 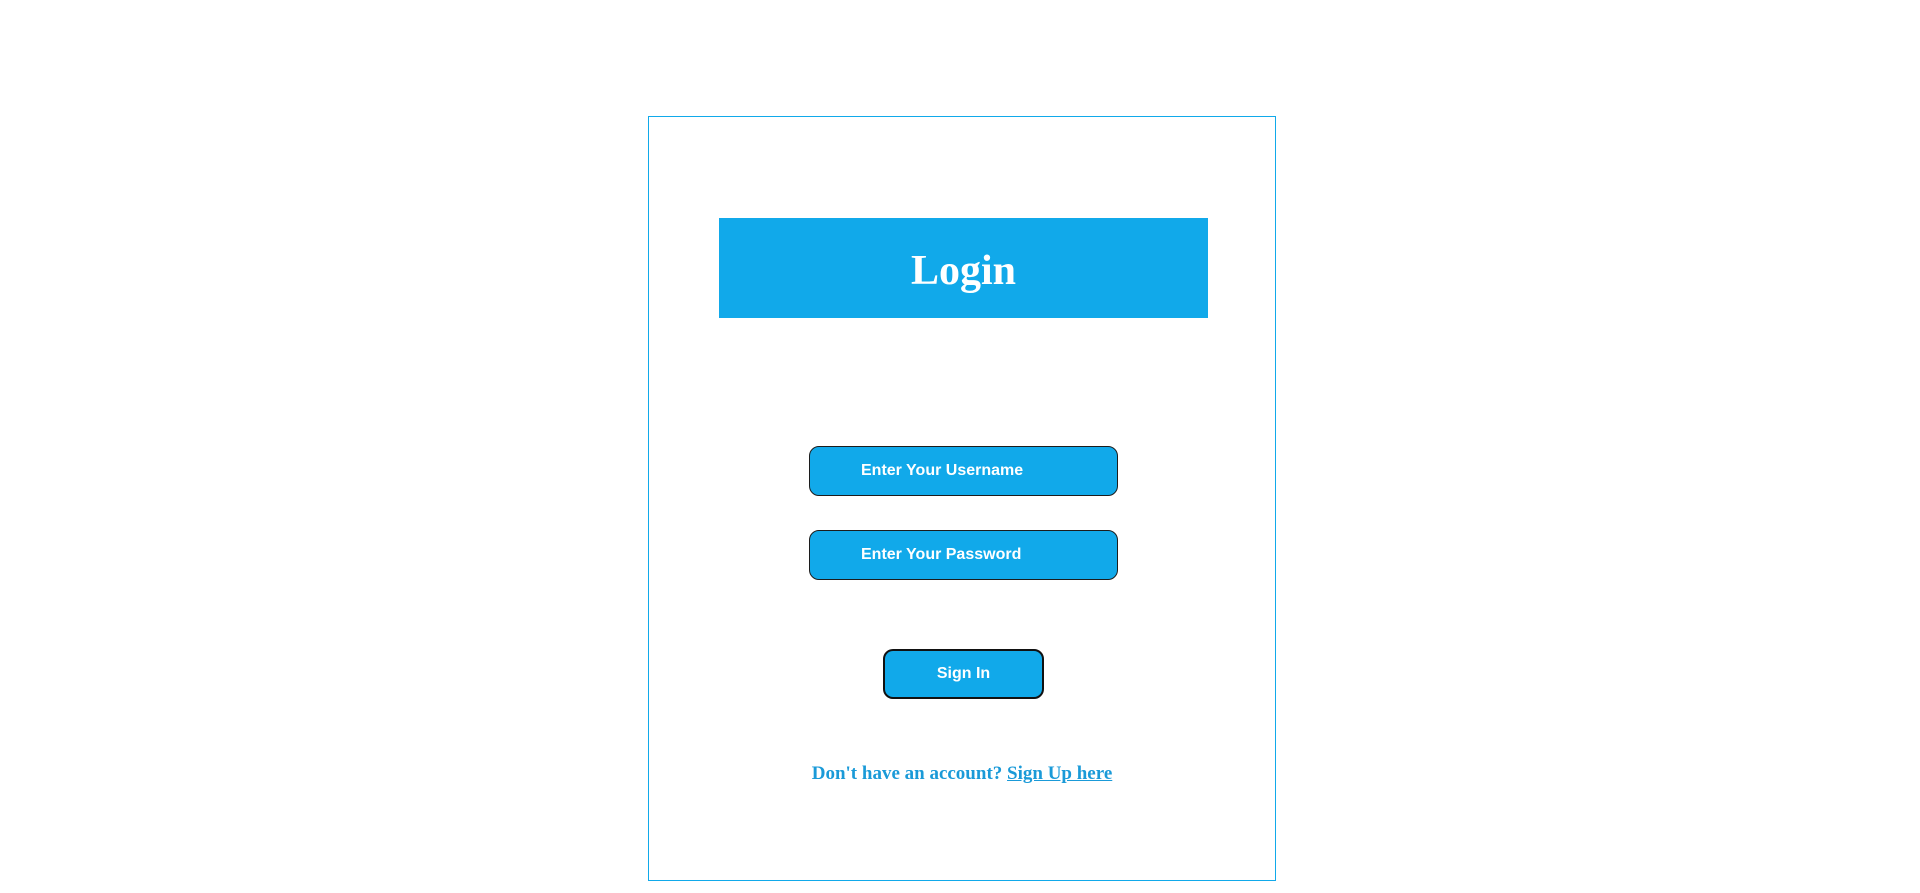 I want to click on login-header: Login, so click(x=963, y=268).